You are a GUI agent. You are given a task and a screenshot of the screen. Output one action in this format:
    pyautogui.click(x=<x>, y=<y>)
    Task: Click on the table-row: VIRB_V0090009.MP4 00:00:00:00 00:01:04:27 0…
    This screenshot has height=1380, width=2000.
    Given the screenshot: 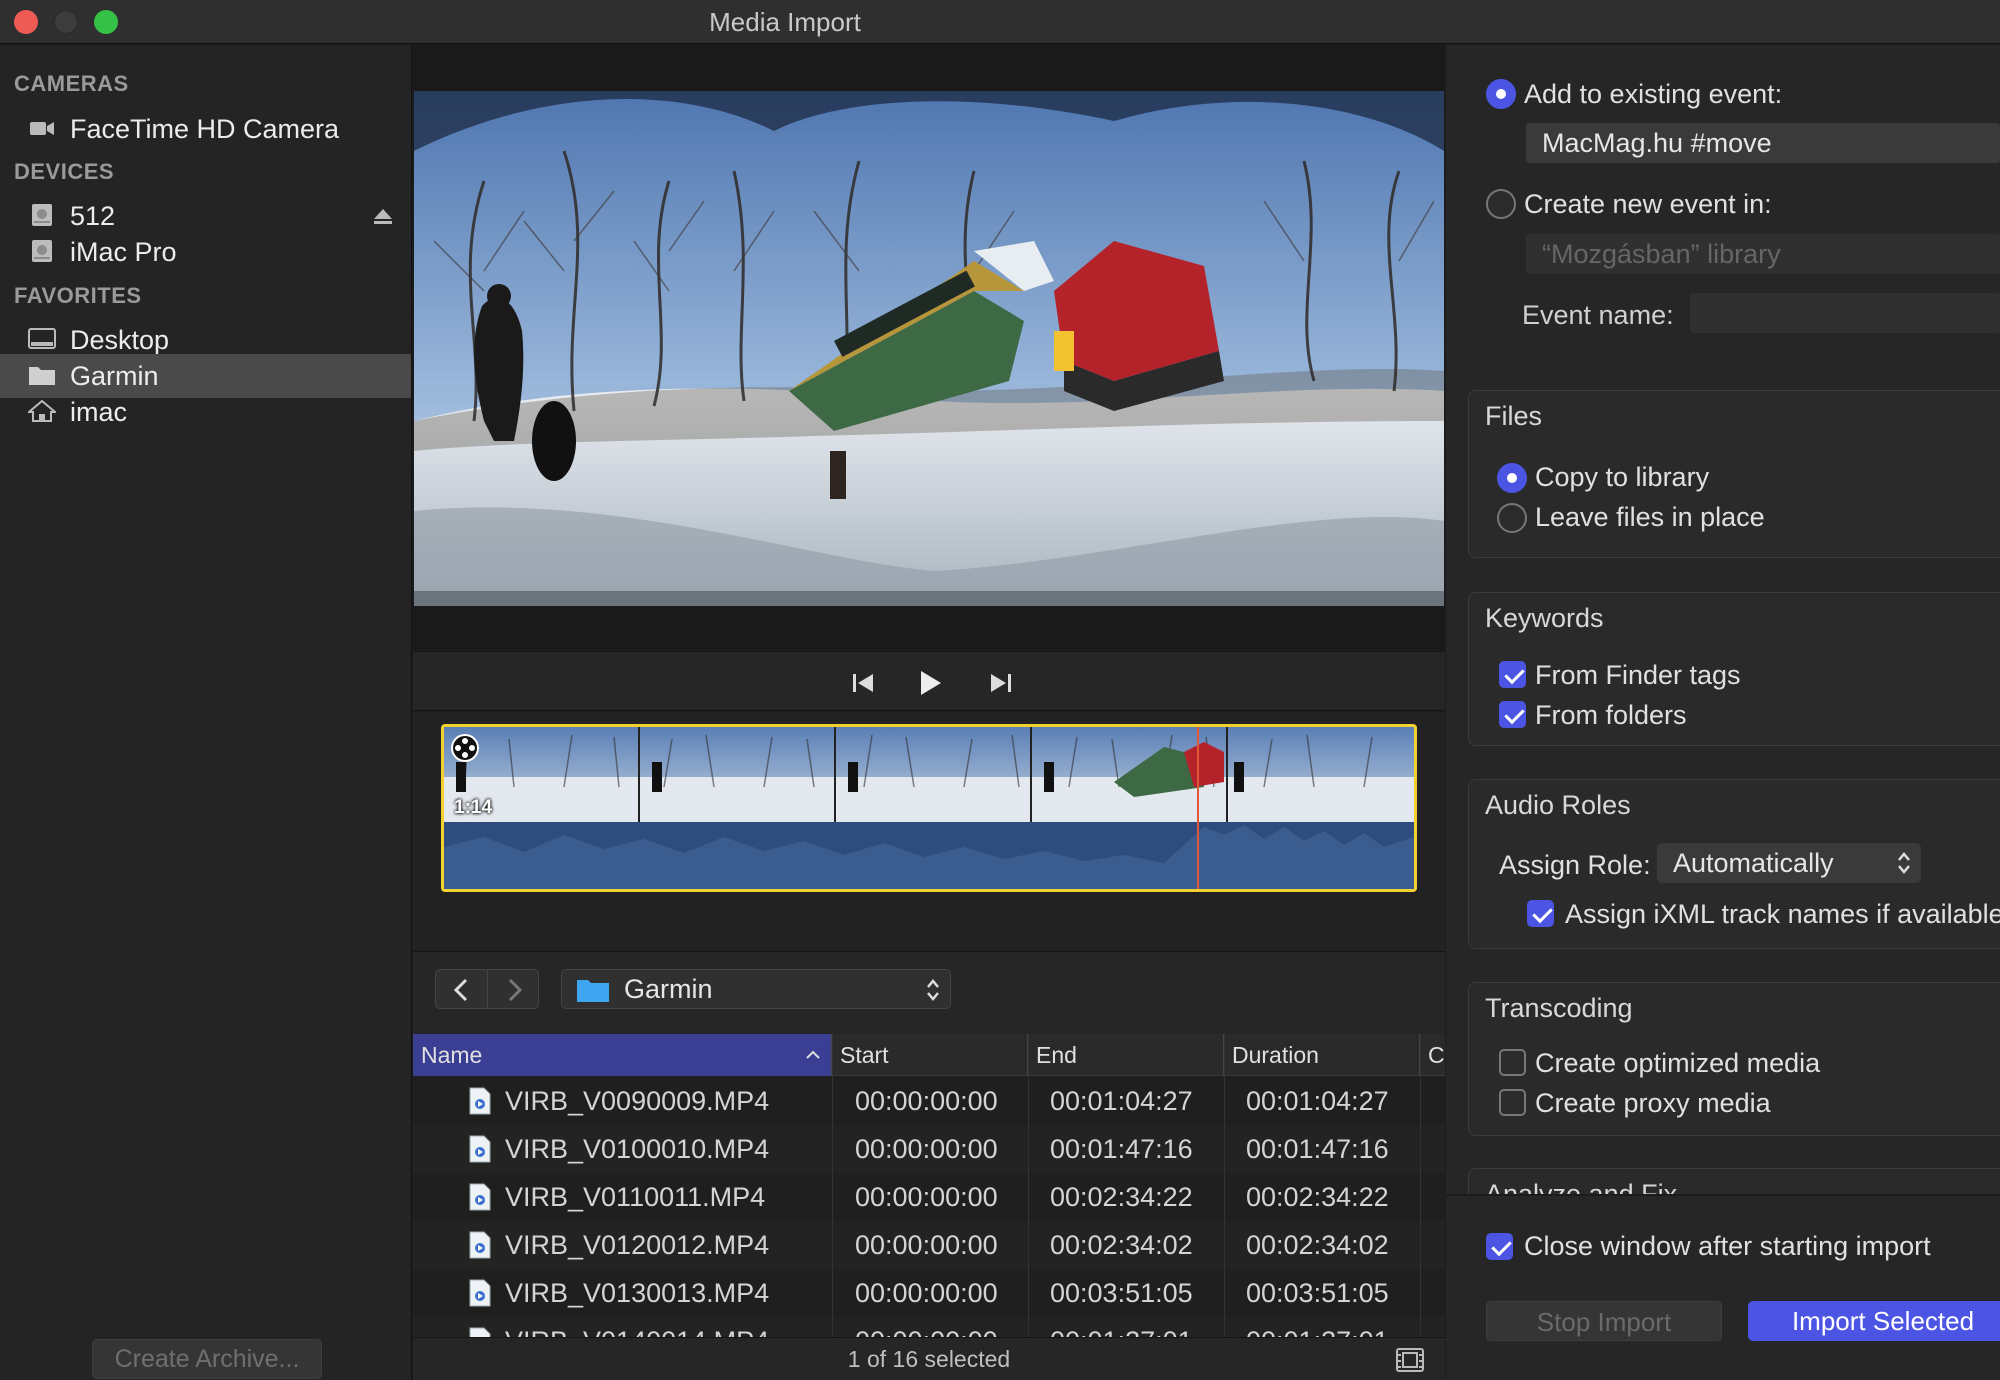 What is the action you would take?
    pyautogui.click(x=929, y=1101)
    